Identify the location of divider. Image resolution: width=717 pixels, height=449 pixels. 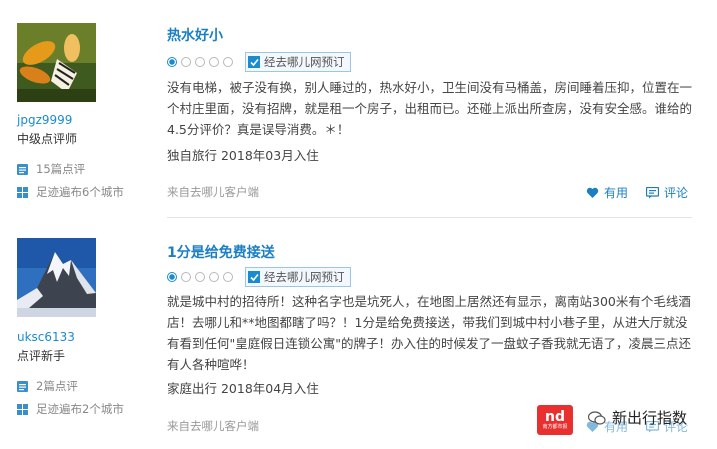
(429, 217).